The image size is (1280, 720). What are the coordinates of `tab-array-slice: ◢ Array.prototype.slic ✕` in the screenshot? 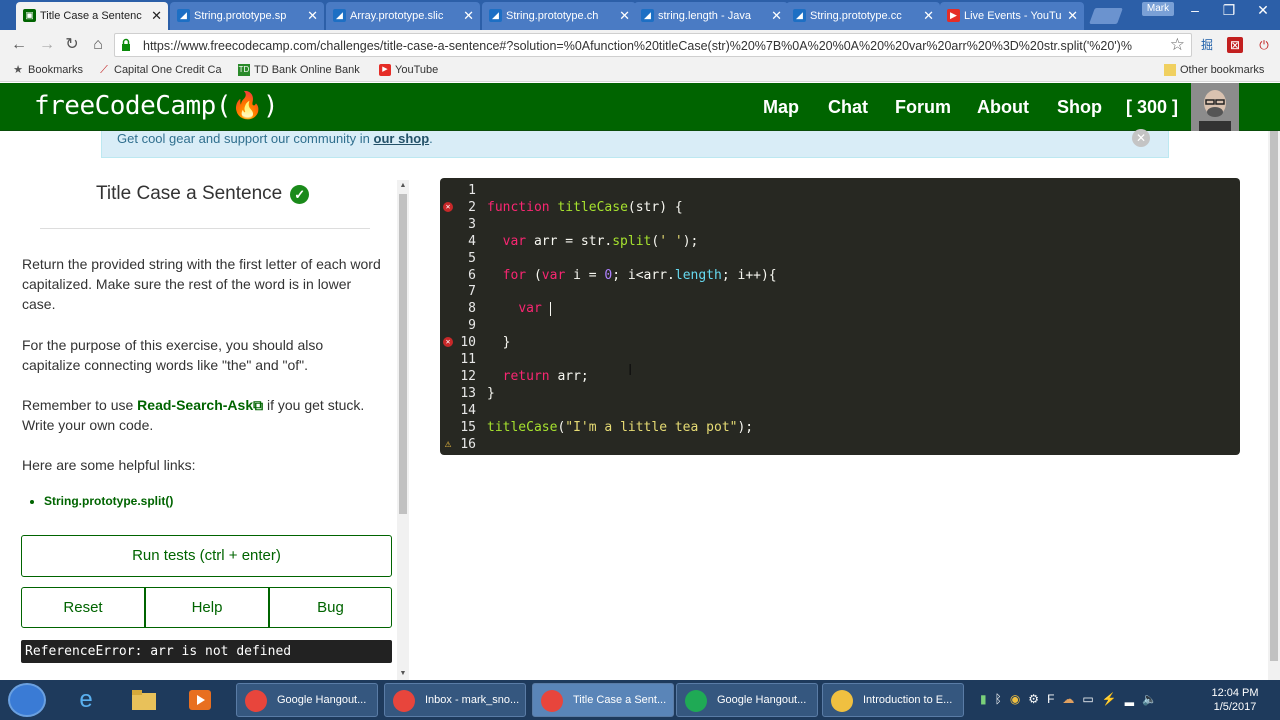 It's located at (403, 16).